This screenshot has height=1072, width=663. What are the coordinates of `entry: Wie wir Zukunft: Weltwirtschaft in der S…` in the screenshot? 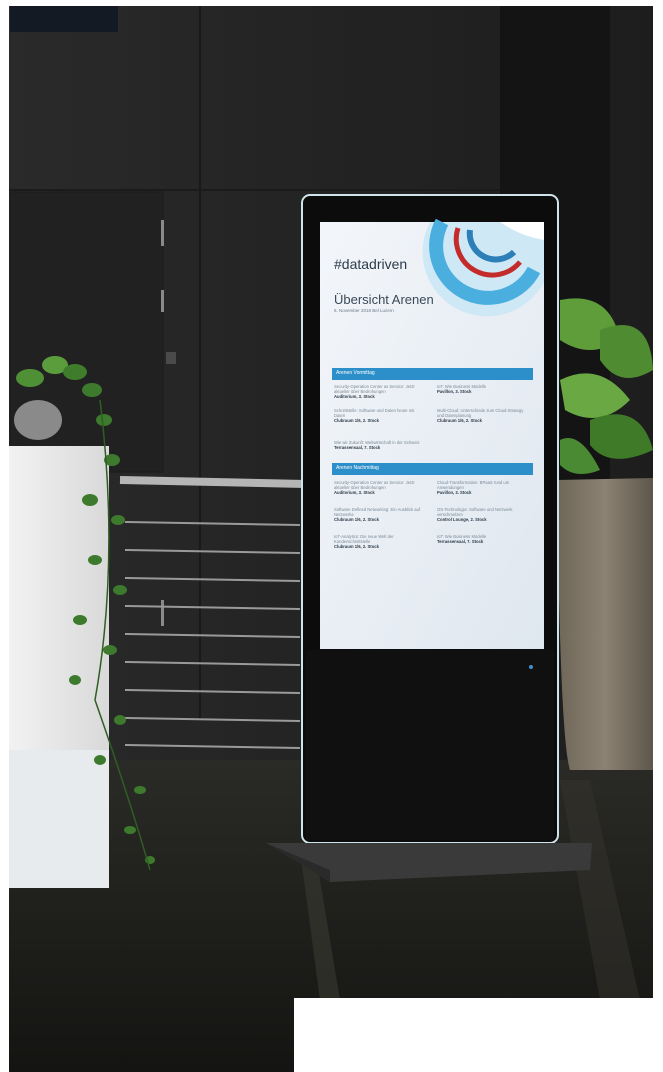 It's located at (377, 445).